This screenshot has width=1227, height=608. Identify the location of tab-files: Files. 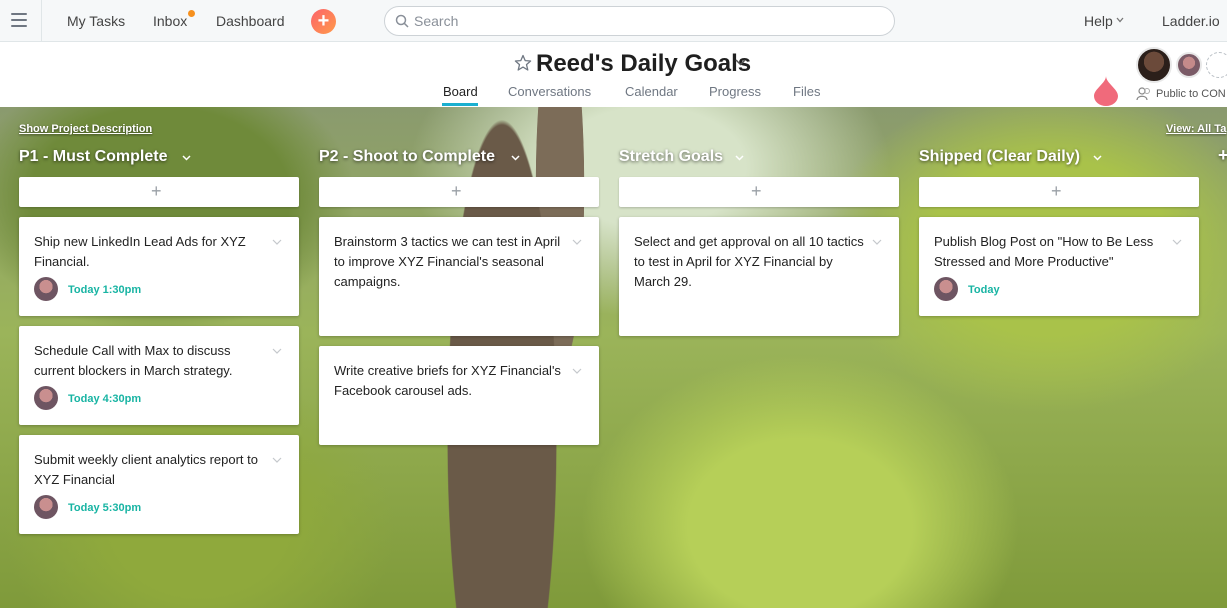
(806, 91).